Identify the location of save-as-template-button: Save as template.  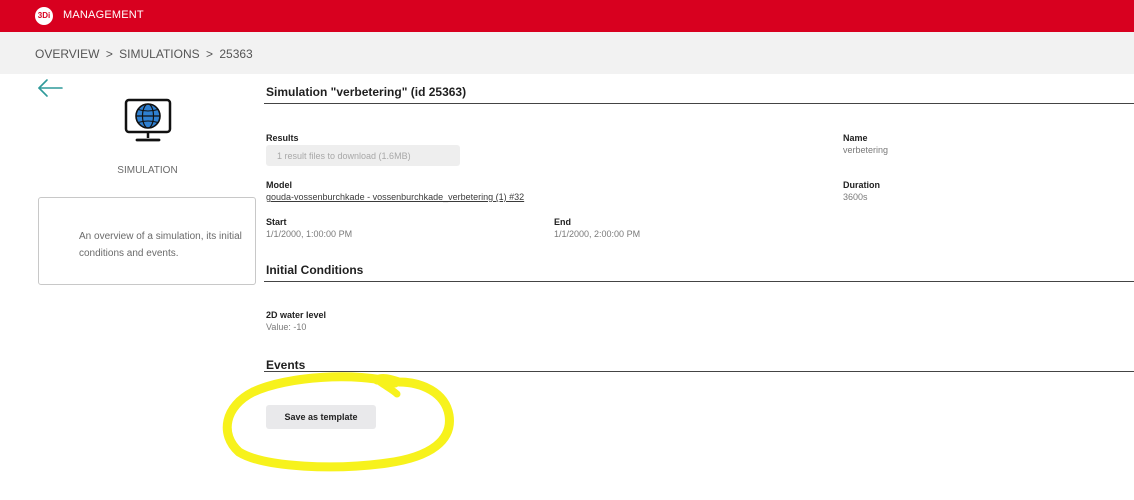
(321, 417).